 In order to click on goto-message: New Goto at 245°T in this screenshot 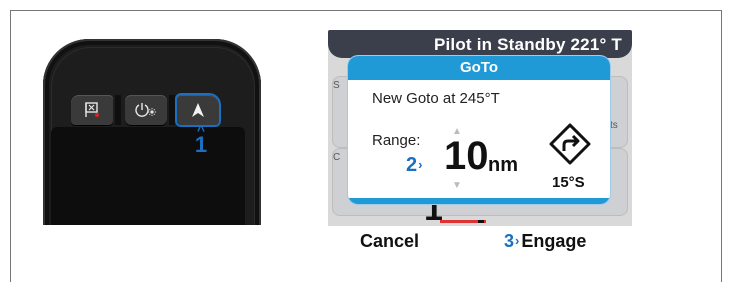, I will do `click(436, 98)`.